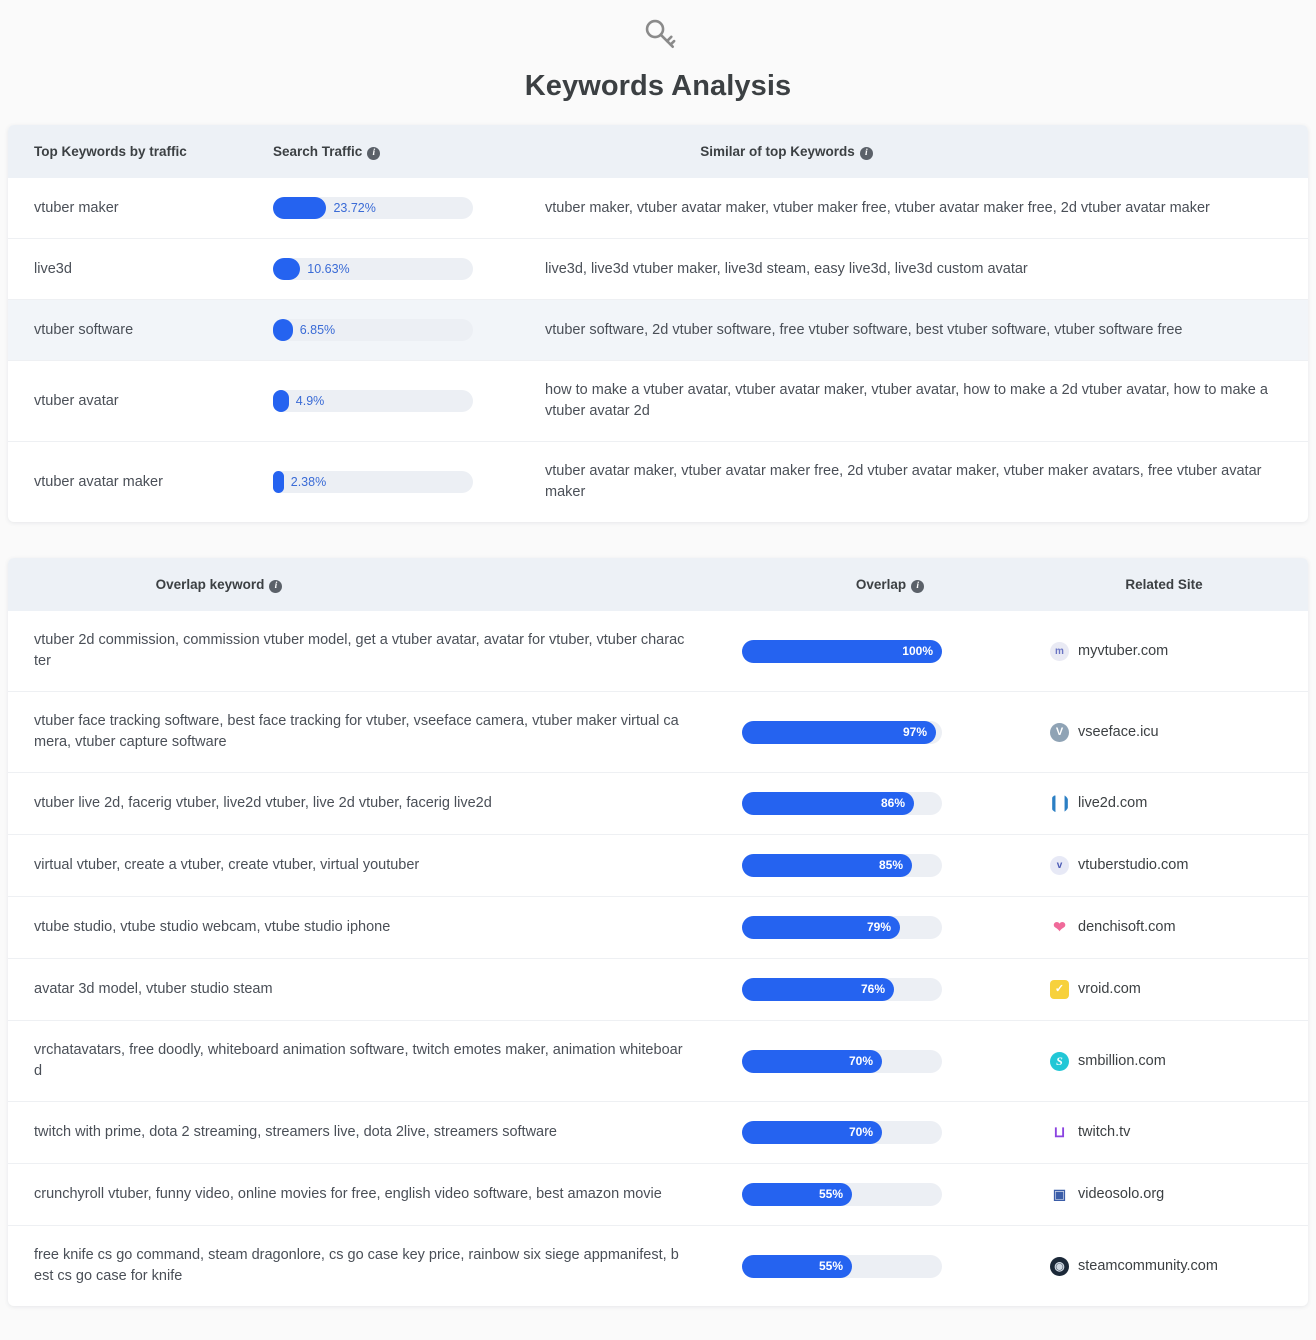 The height and width of the screenshot is (1340, 1316). Describe the element at coordinates (878, 927) in the screenshot. I see `overlap-bar-label: 79%` at that location.